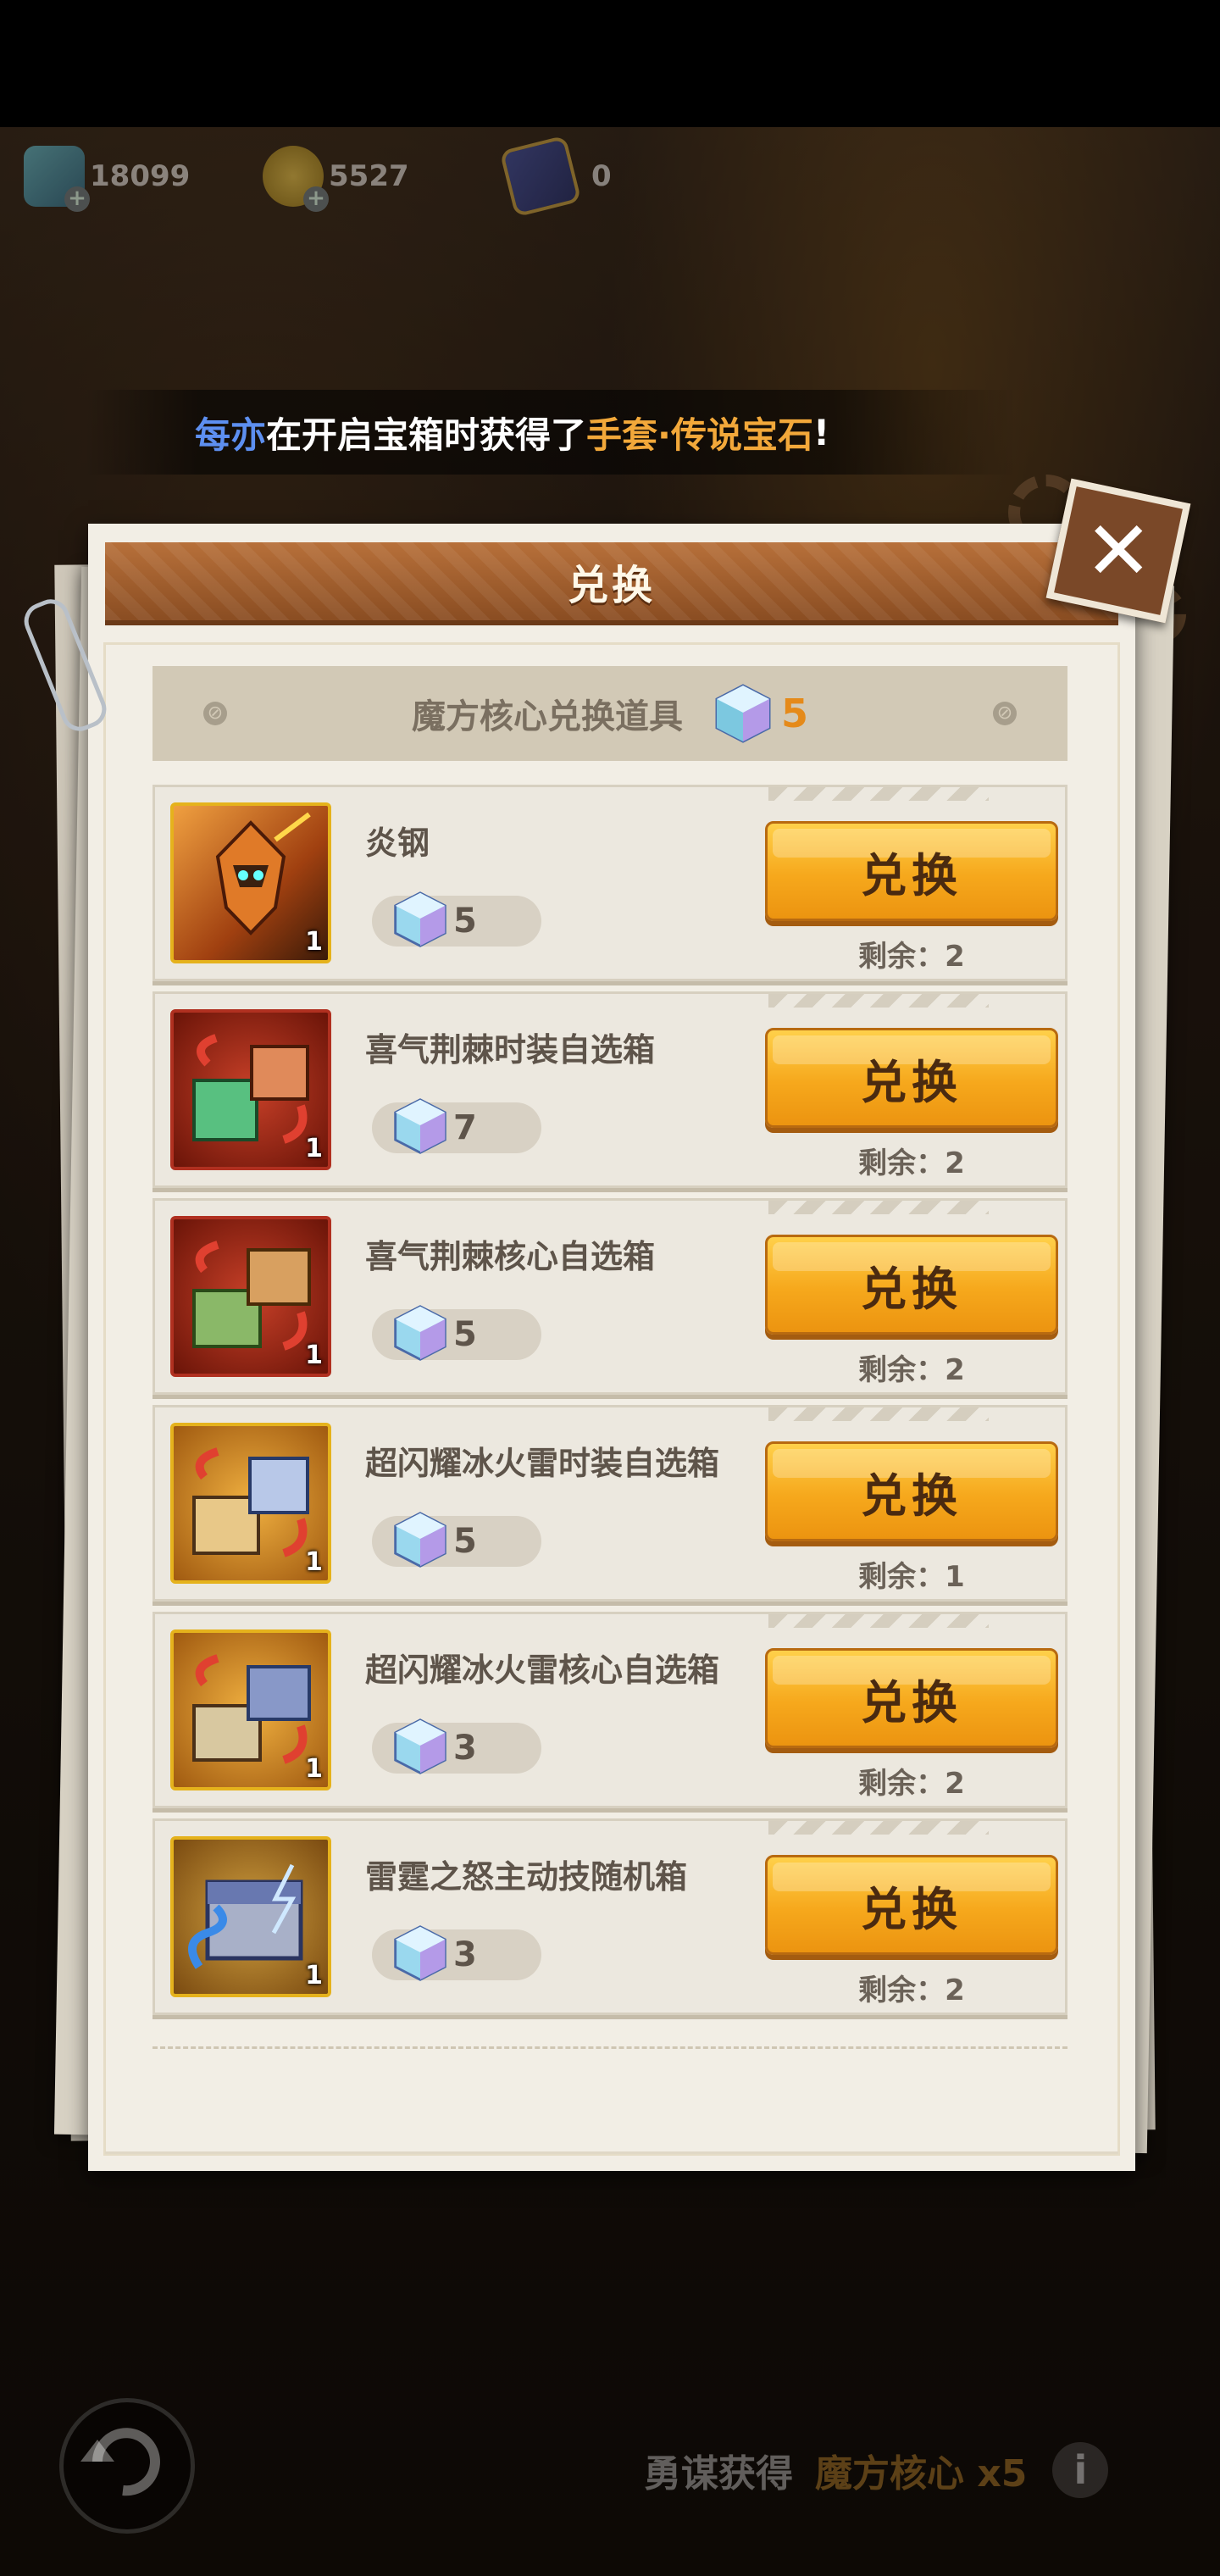  Describe the element at coordinates (540, 176) in the screenshot. I see `ticket-card-icon` at that location.